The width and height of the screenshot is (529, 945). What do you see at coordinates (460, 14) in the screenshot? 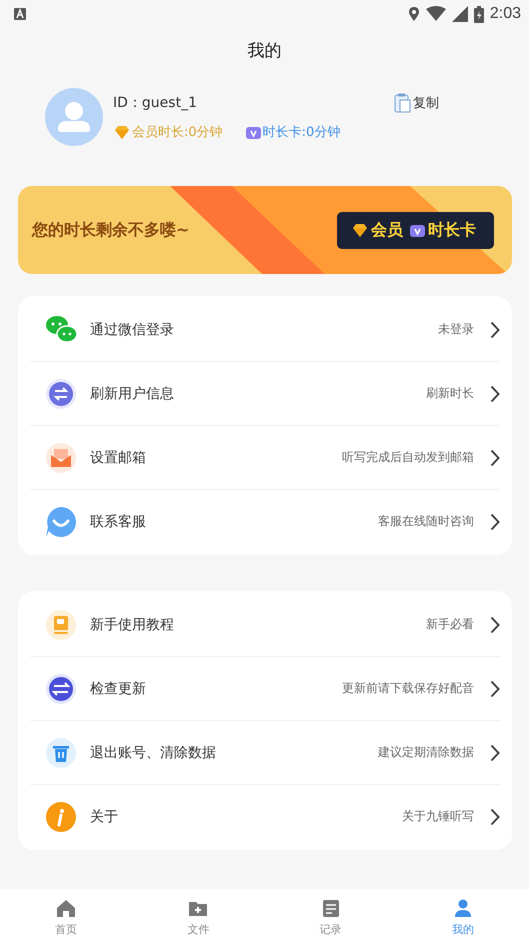
I see `signal-icon` at bounding box center [460, 14].